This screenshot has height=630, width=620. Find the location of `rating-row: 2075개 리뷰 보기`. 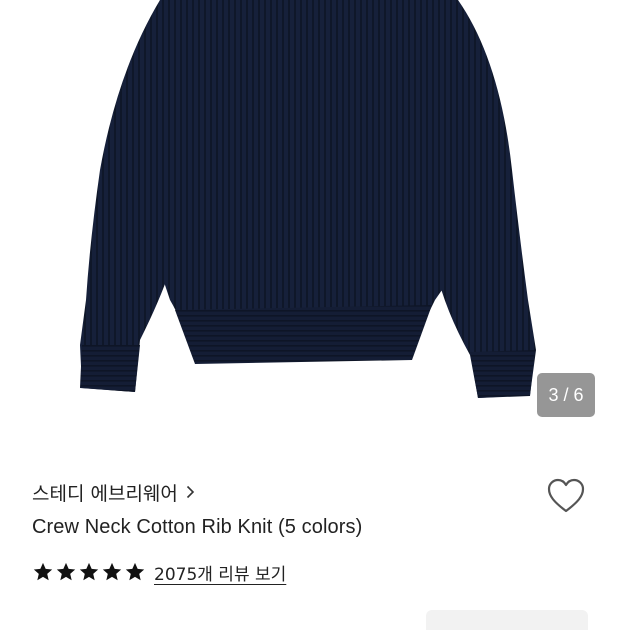

rating-row: 2075개 리뷰 보기 is located at coordinates (159, 572).